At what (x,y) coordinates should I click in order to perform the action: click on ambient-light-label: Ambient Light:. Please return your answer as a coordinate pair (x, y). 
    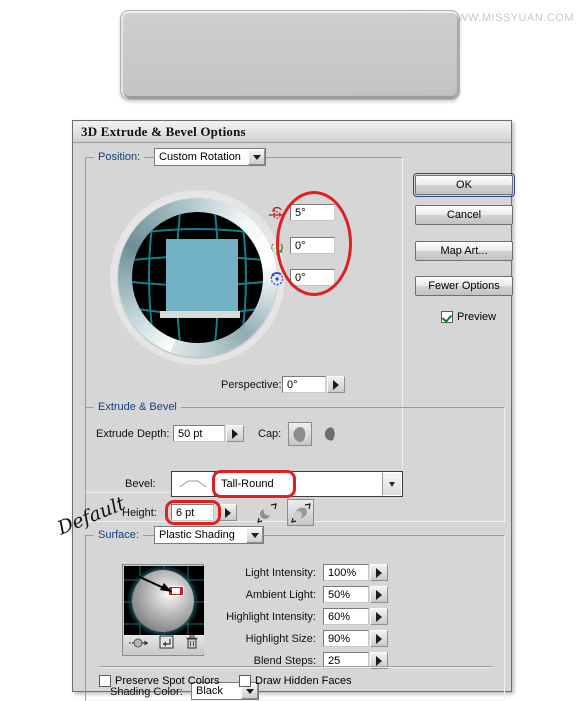
    Looking at the image, I should click on (280, 595).